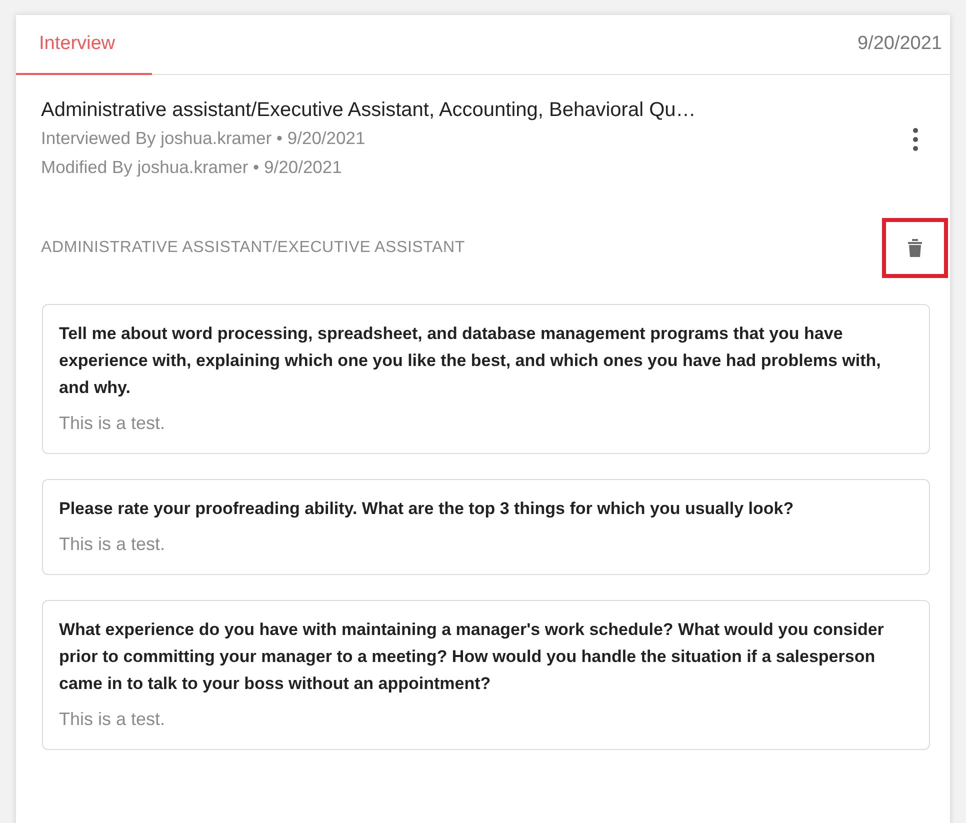  Describe the element at coordinates (192, 167) in the screenshot. I see `modified-by: Modified By joshua.kramer • 9/20/2021` at that location.